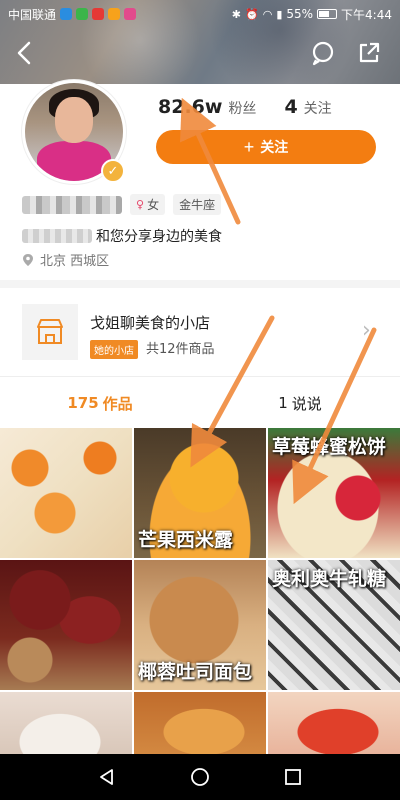  I want to click on wifi-icon: ◠, so click(267, 14).